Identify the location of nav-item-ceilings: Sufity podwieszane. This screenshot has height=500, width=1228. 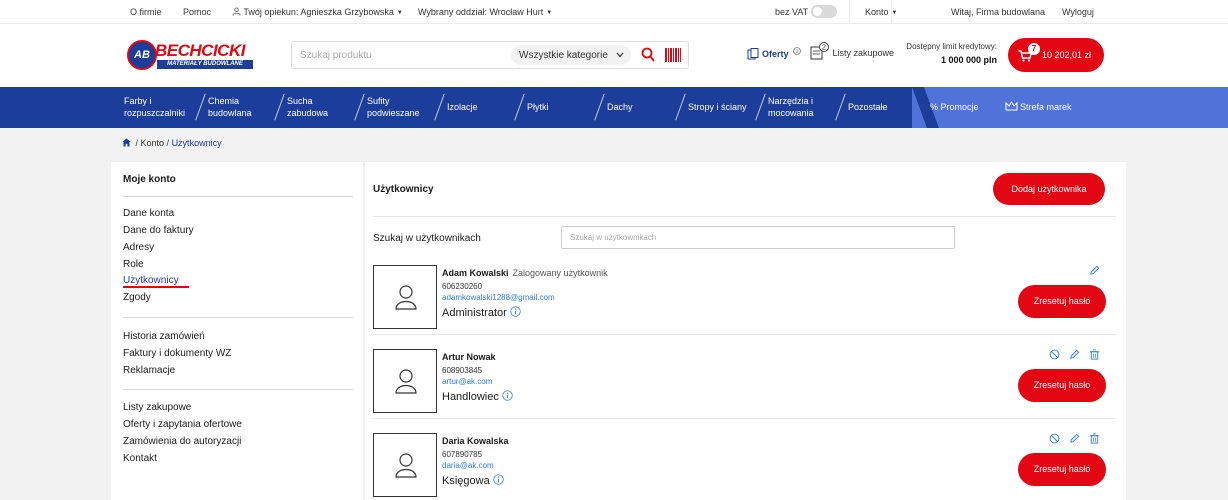
(393, 107).